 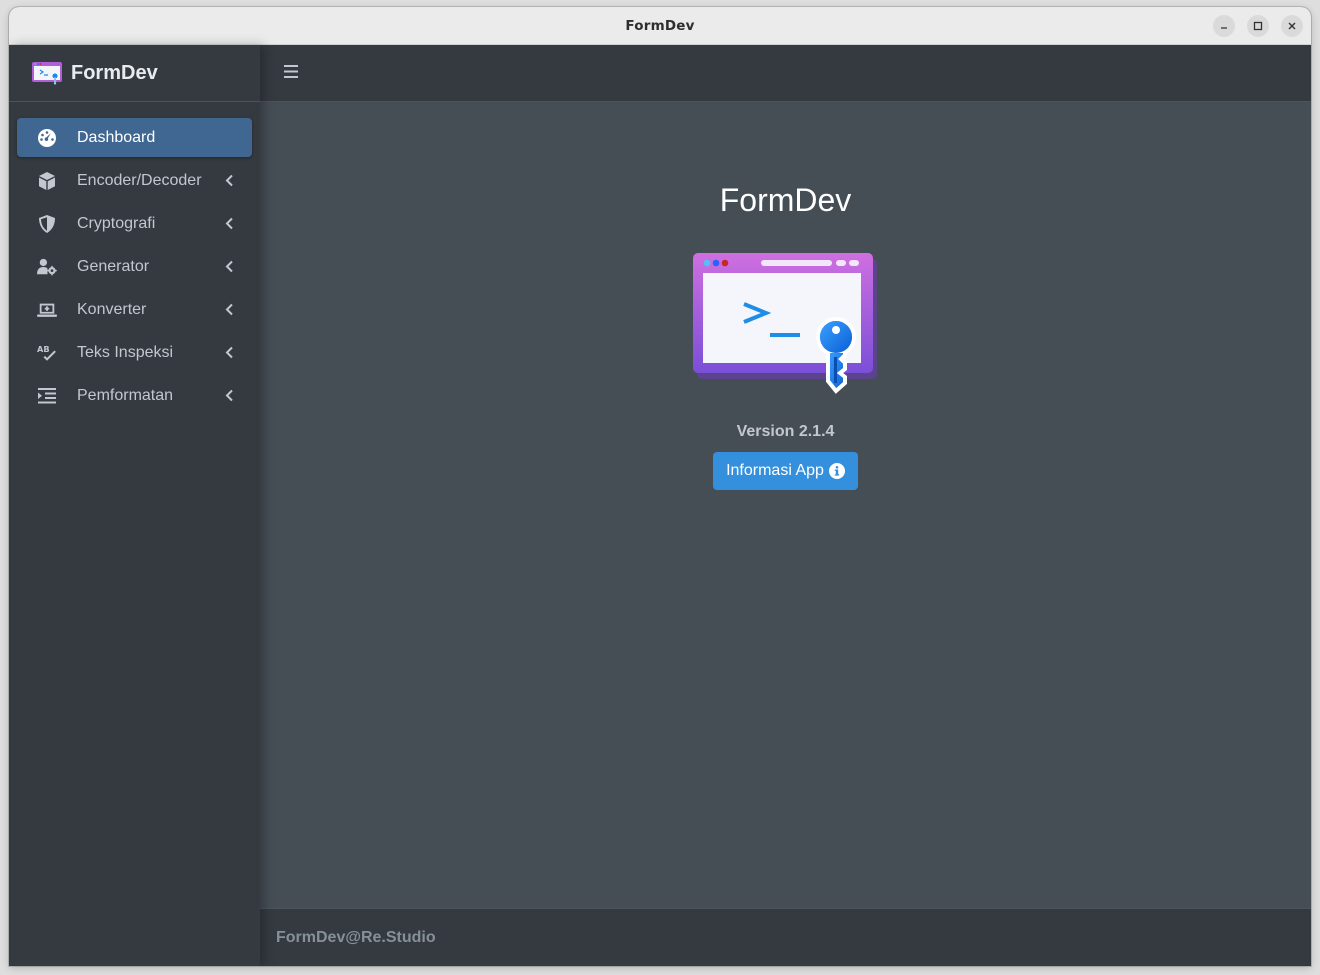 I want to click on minimize-icon, so click(x=1224, y=28).